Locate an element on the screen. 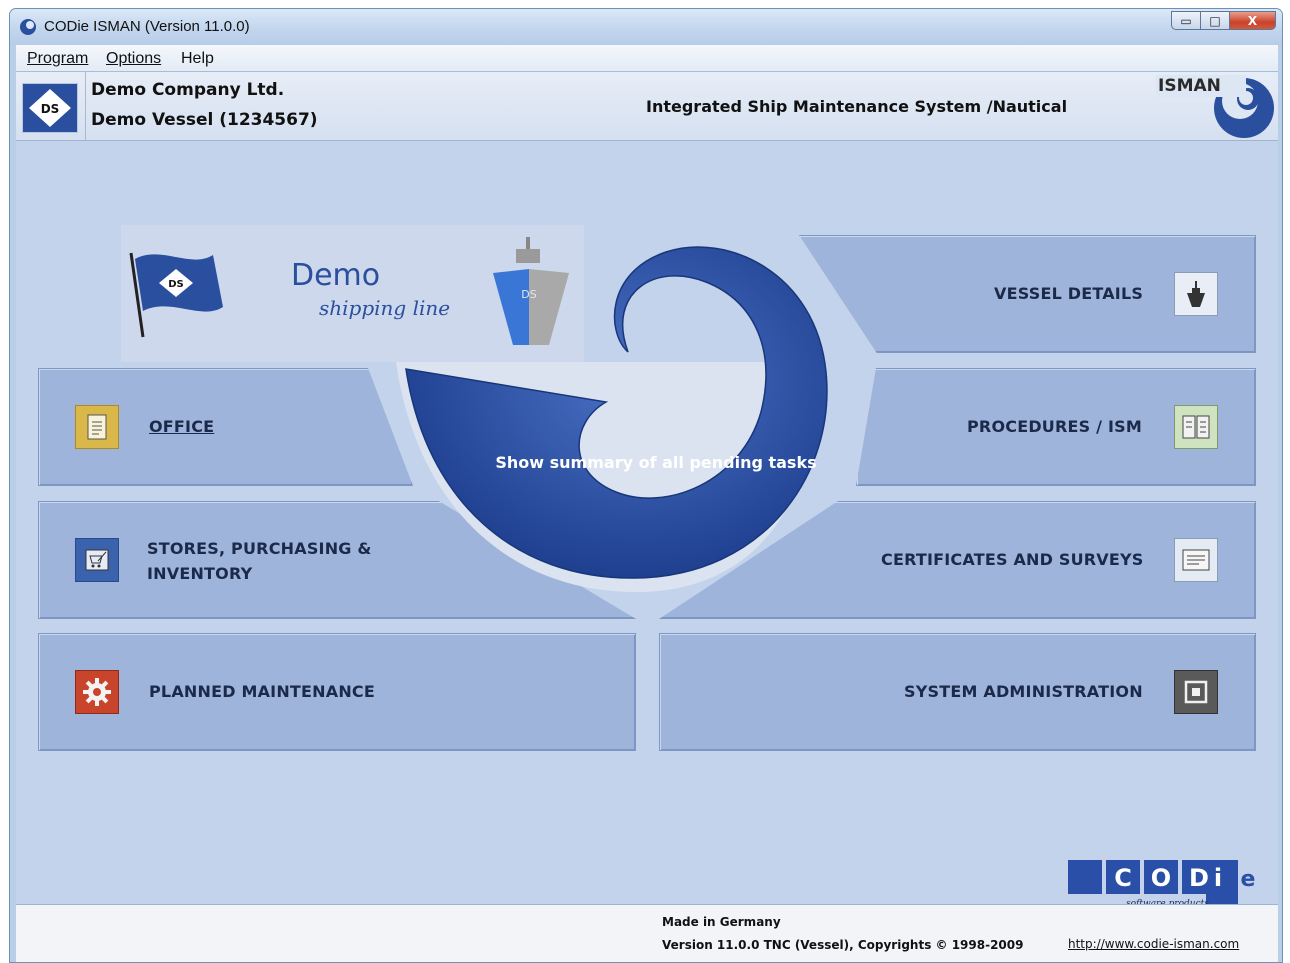 The height and width of the screenshot is (963, 1290). svg-text: C is located at coordinates (1123, 878).